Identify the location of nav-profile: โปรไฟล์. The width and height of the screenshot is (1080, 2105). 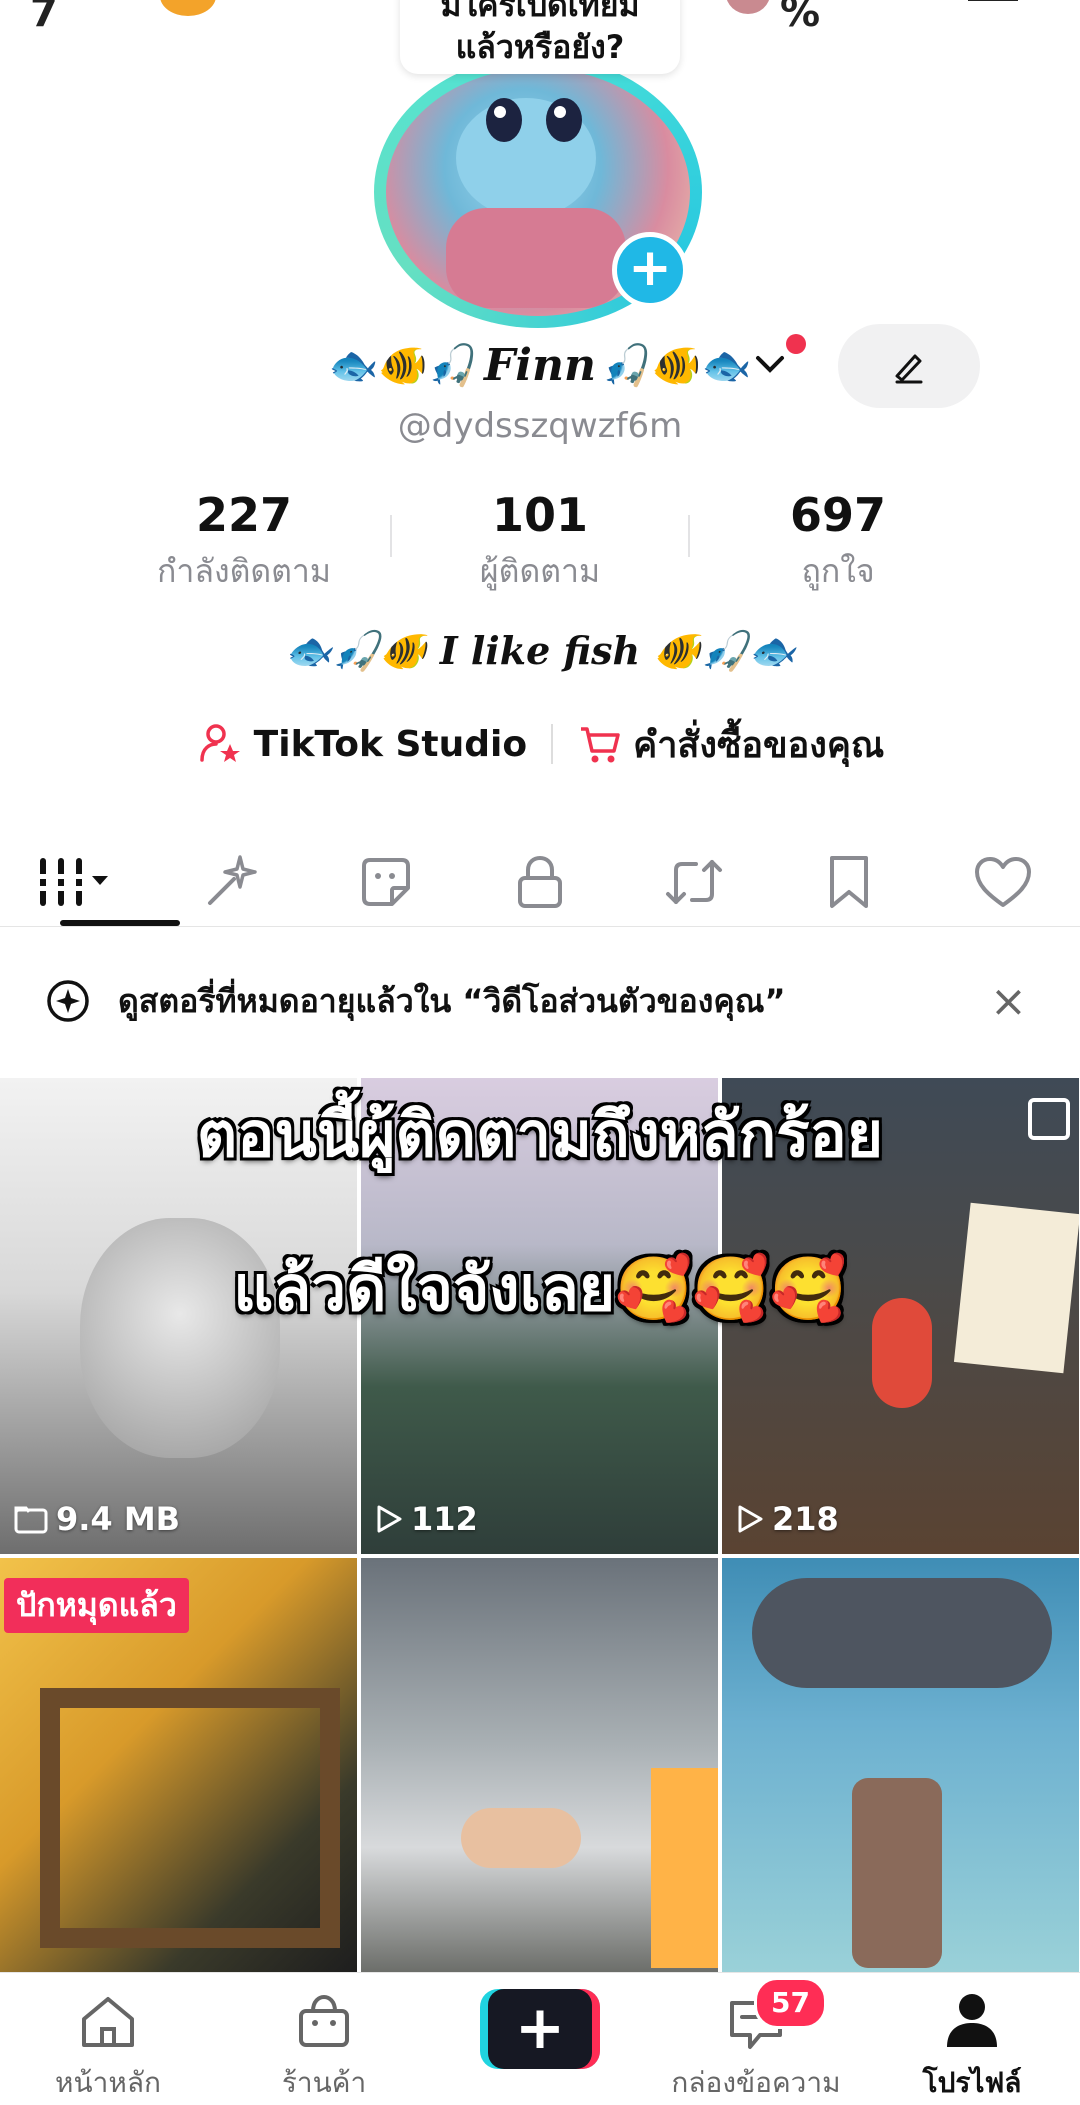
(972, 2036).